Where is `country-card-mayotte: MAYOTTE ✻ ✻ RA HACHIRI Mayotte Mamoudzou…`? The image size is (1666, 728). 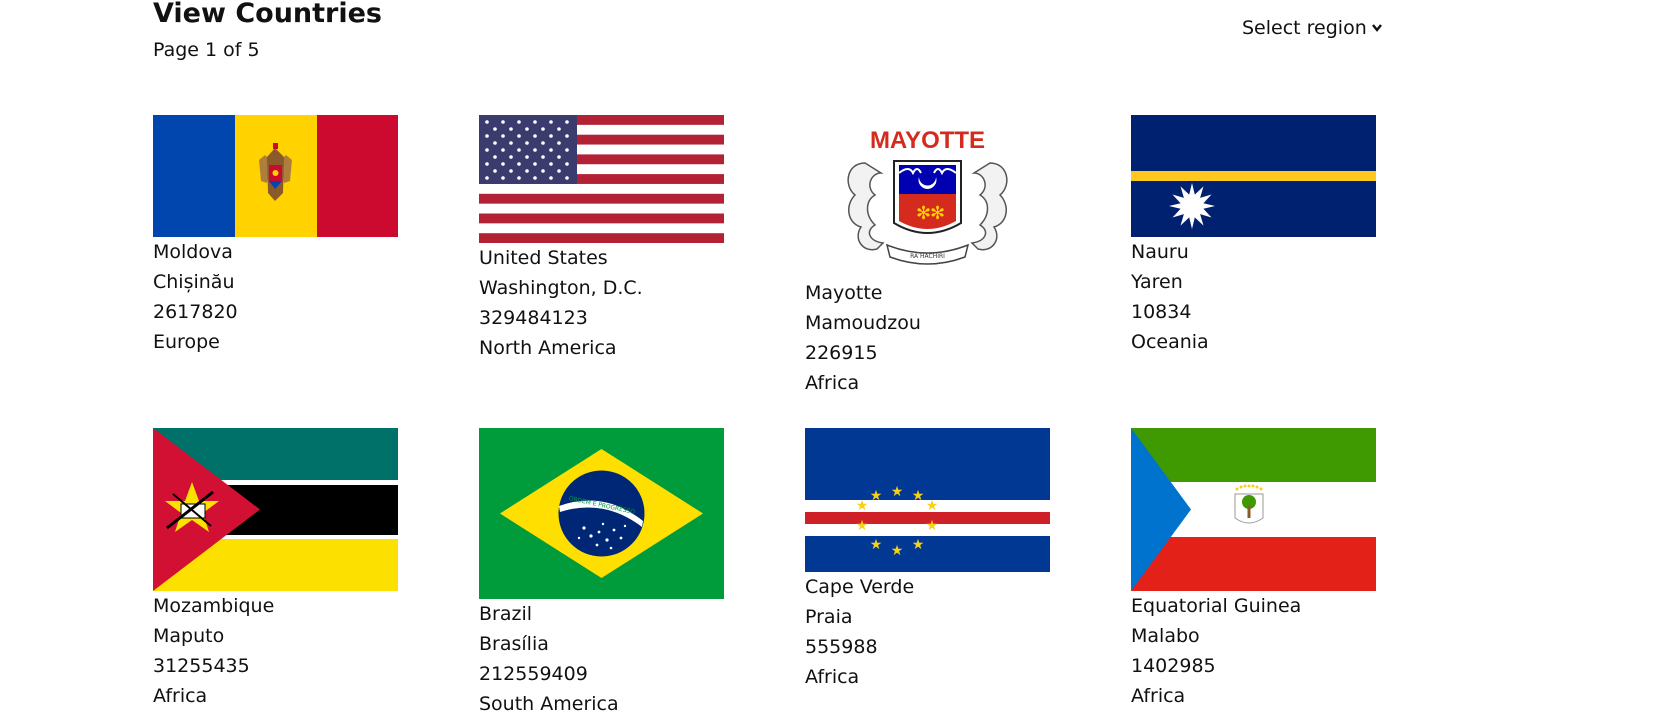
country-card-mayotte: MAYOTTE ✻ ✻ RA HACHIRI Mayotte Mamoudzou… is located at coordinates (930, 256).